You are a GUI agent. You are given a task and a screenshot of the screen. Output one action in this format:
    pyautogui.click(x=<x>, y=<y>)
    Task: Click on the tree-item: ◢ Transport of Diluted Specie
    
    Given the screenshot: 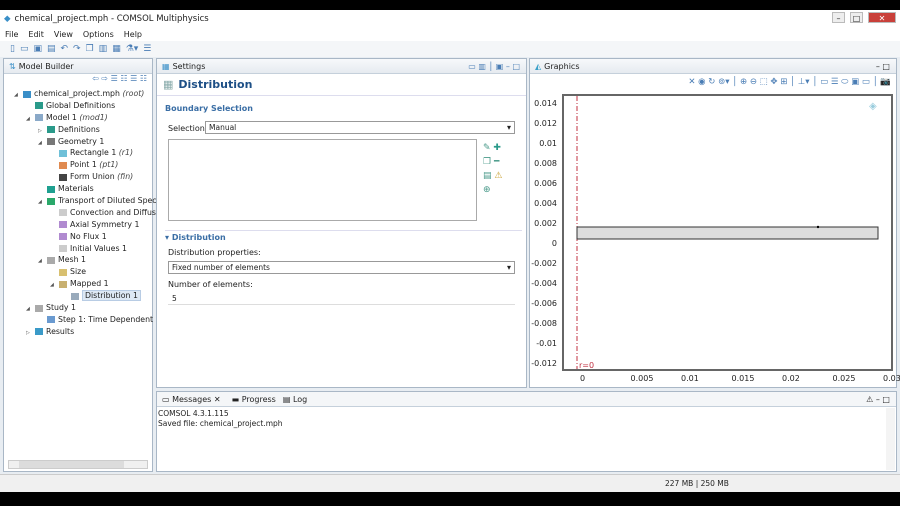 What is the action you would take?
    pyautogui.click(x=84, y=201)
    